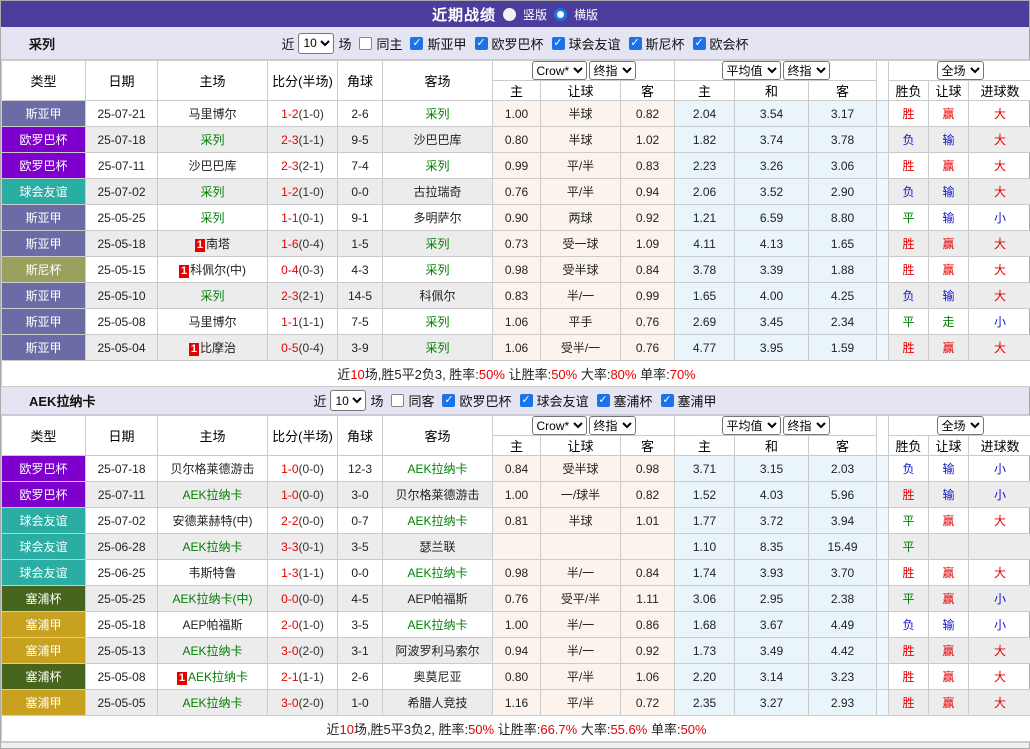 The image size is (1030, 749). What do you see at coordinates (517, 495) in the screenshot?
I see `handicap-odds-cell: 1.00` at bounding box center [517, 495].